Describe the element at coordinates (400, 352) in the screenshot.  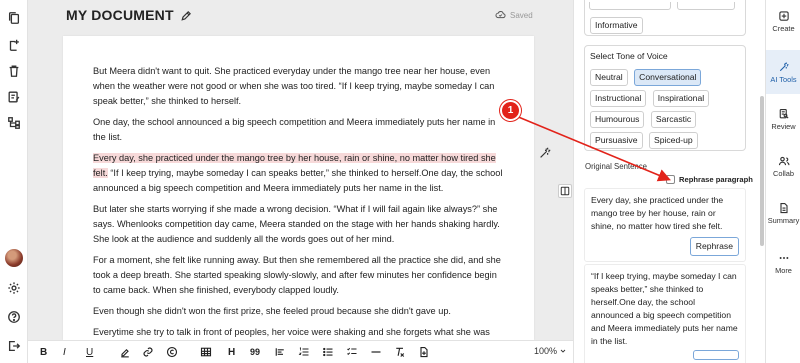
I see `clear-format-icon` at that location.